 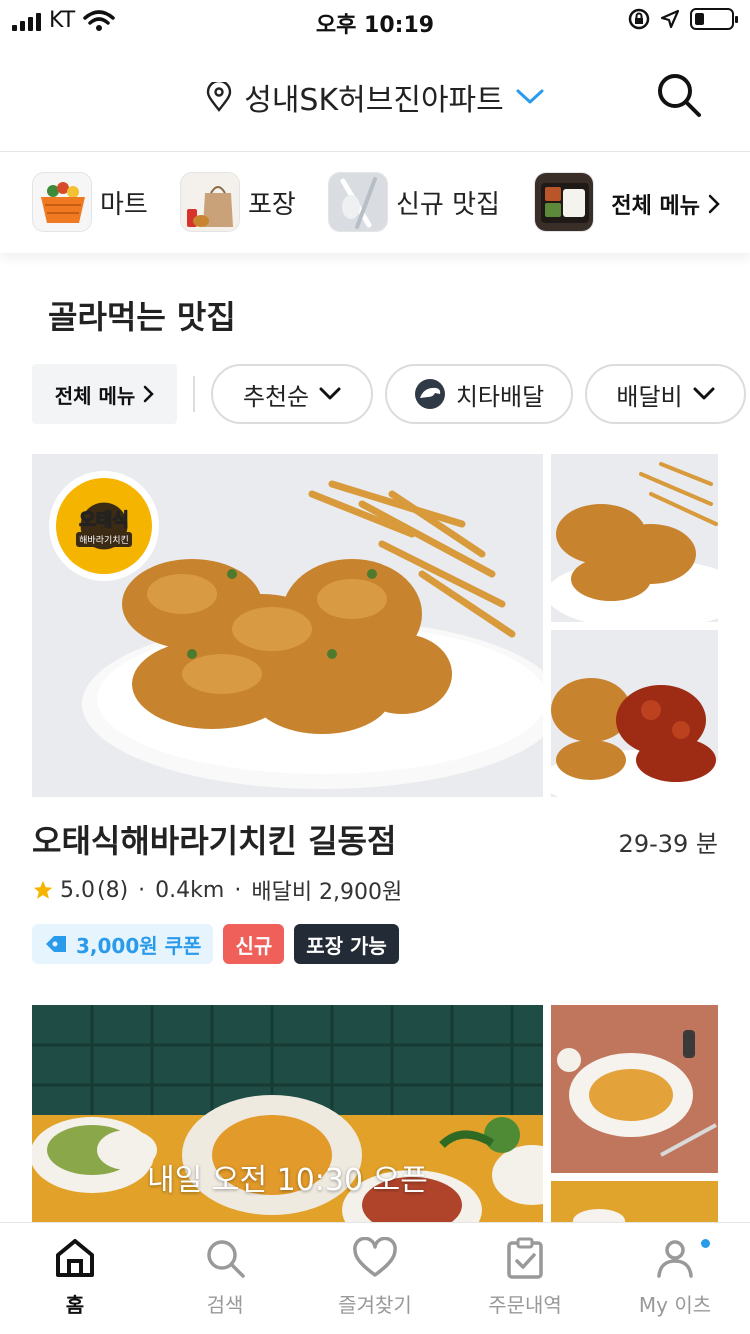 I want to click on distance: 0.4km, so click(x=190, y=890).